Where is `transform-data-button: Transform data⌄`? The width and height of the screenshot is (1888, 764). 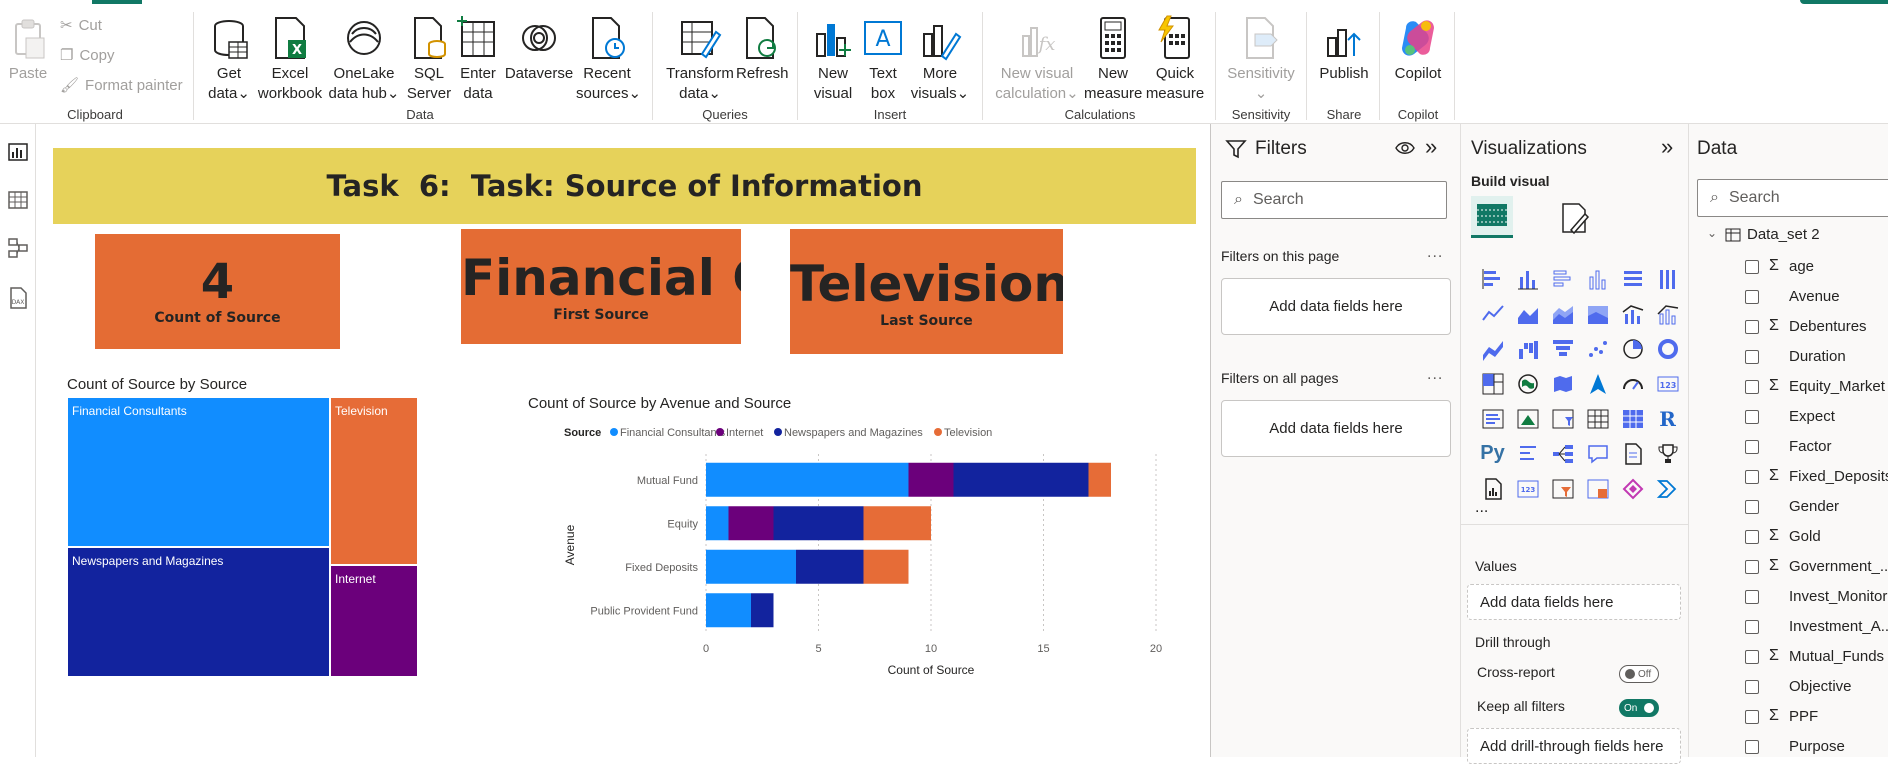
transform-data-button: Transform data⌄ is located at coordinates (700, 59).